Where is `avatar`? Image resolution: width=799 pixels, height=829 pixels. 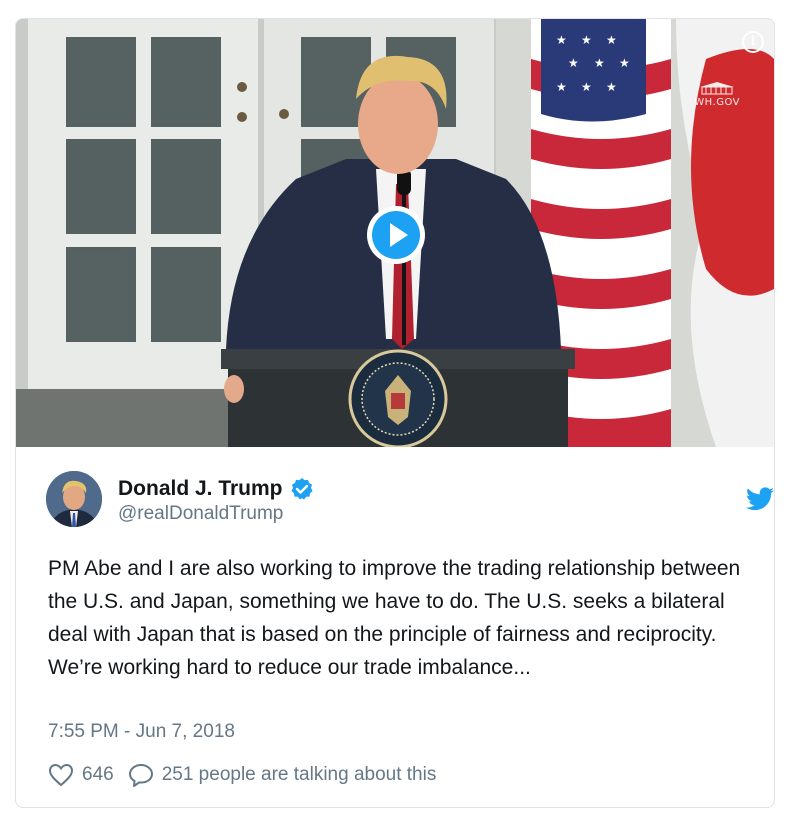 avatar is located at coordinates (74, 499).